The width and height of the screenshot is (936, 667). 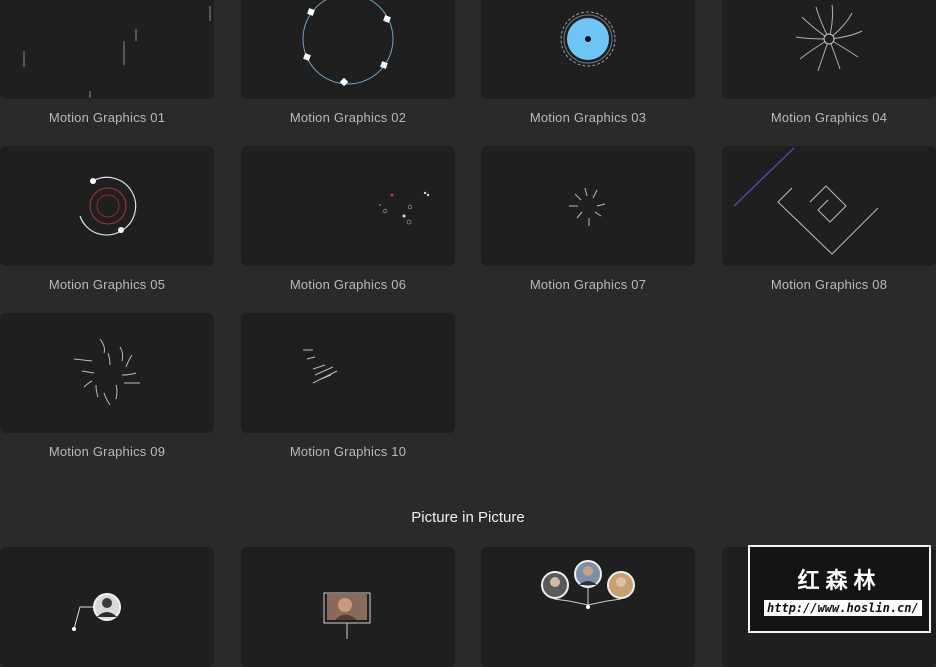 I want to click on tile-label: Motion Graphics 08, so click(x=829, y=284).